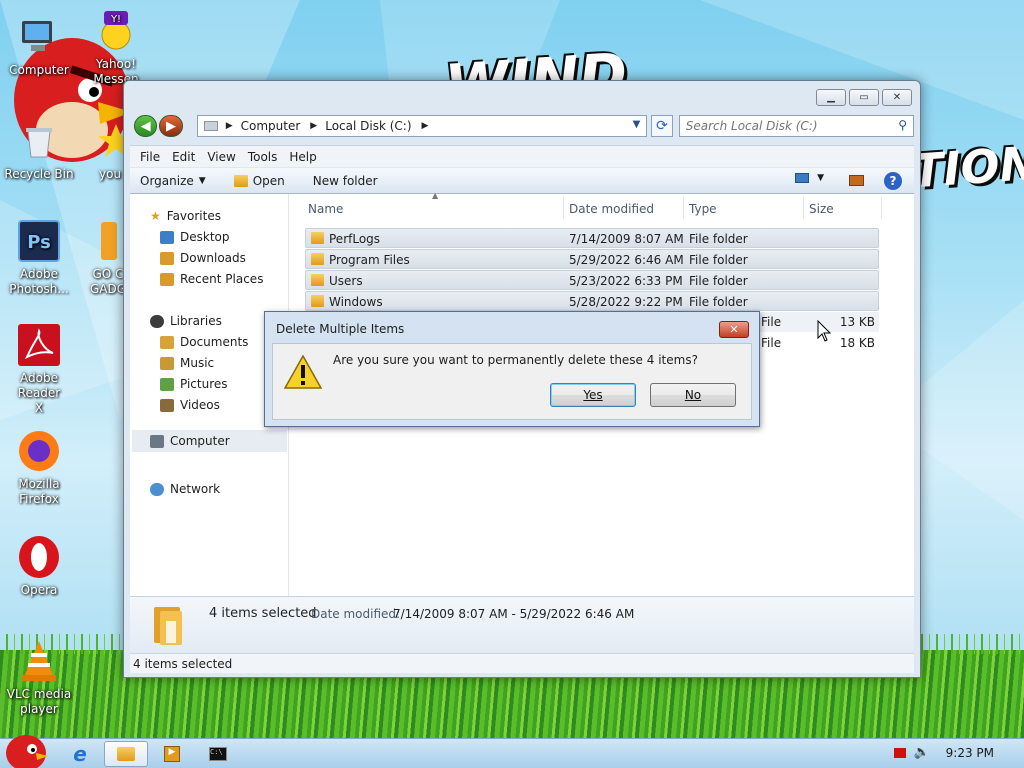 The height and width of the screenshot is (768, 1024). What do you see at coordinates (514, 614) in the screenshot?
I see `details-date-range: 7/14/2009 8:07 AM - 5/29/2022 6:46 AM` at bounding box center [514, 614].